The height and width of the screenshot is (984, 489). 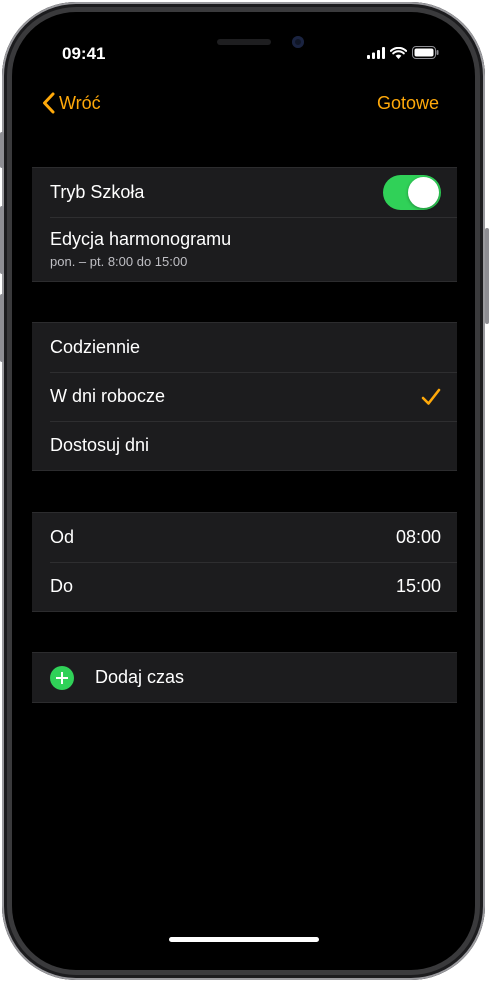 I want to click on day-option-every-day: Codziennie, so click(x=244, y=347).